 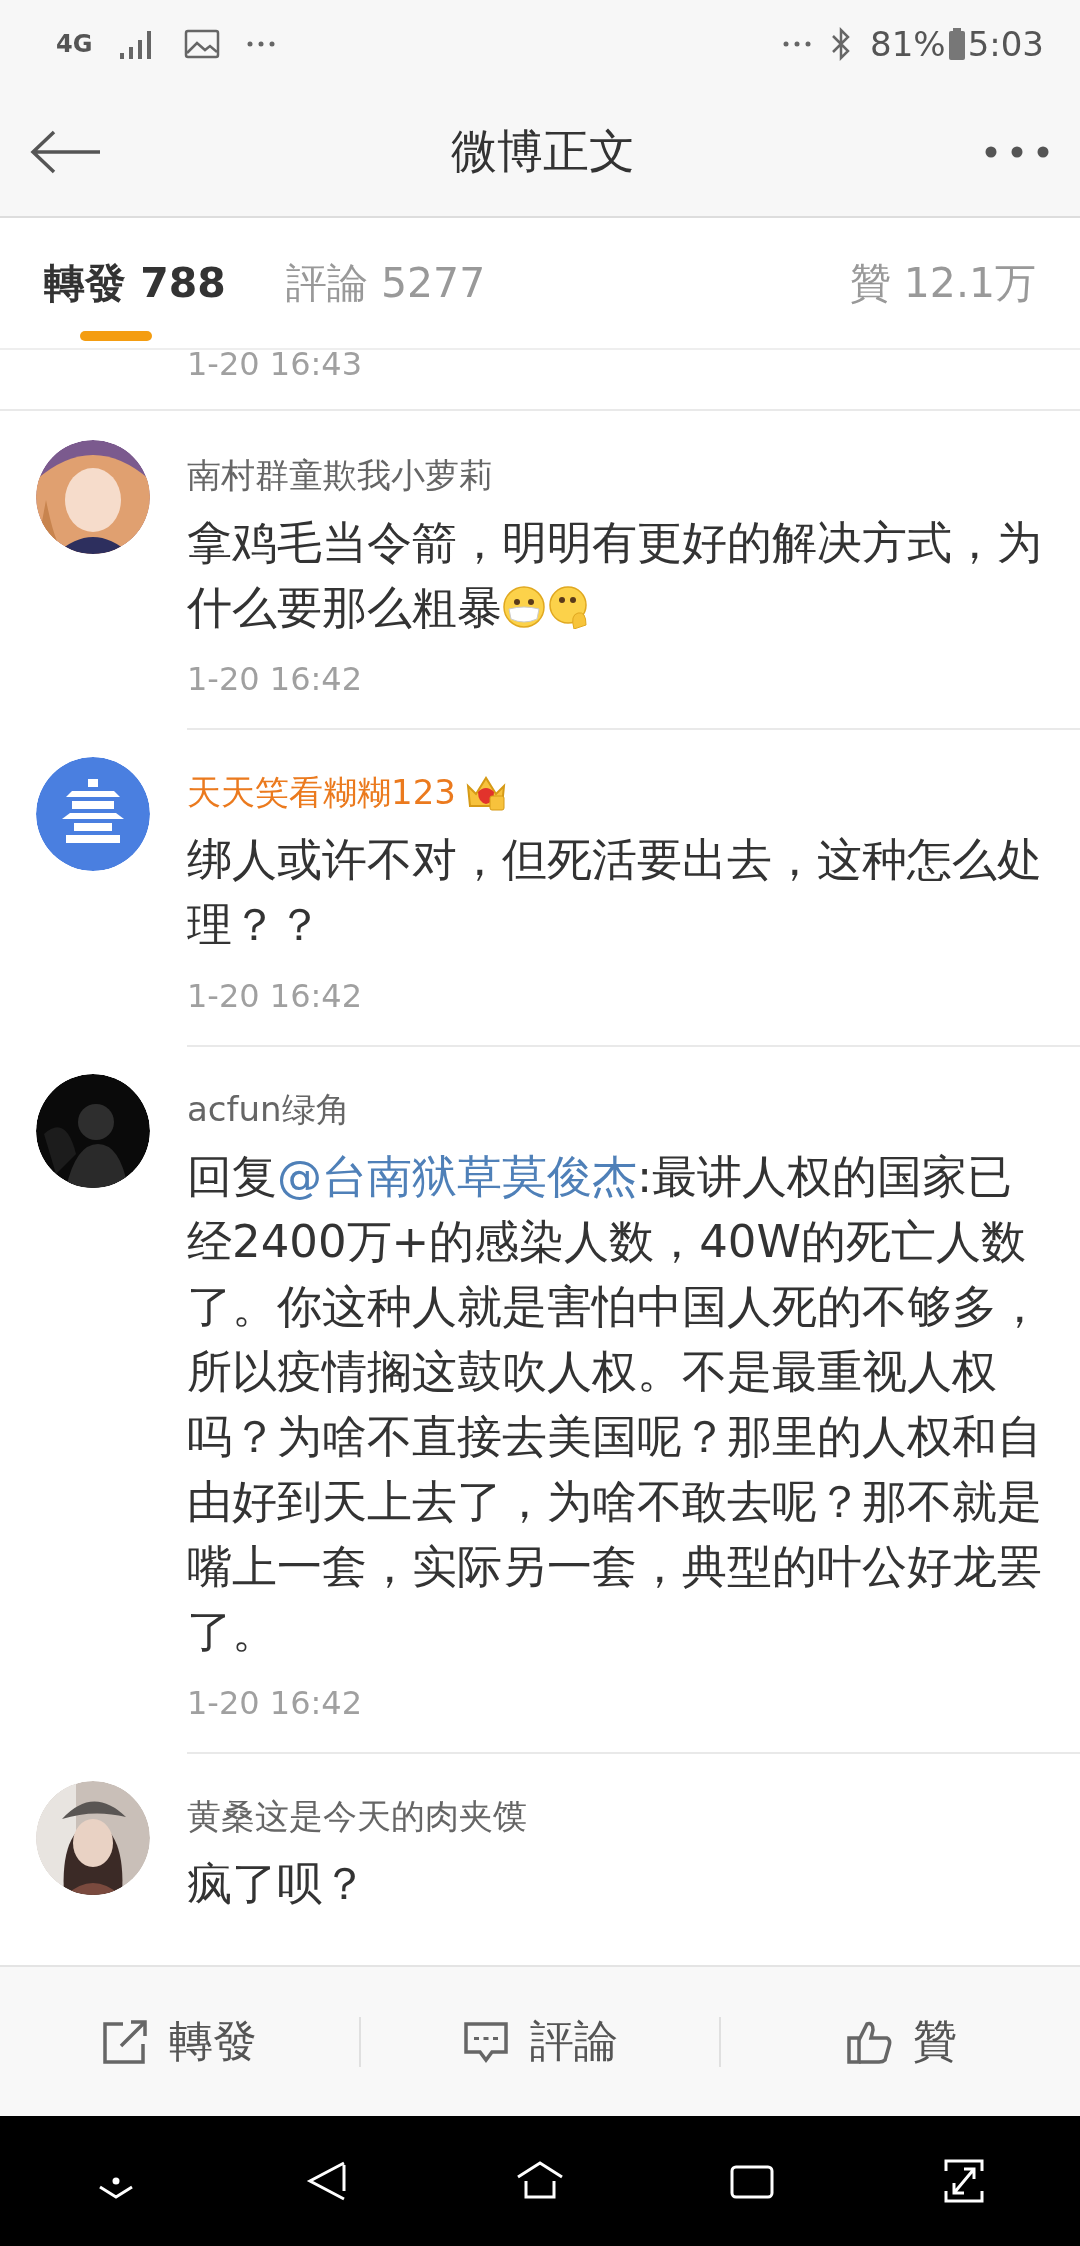 What do you see at coordinates (908, 44) in the screenshot?
I see `battery-percent: 81%` at bounding box center [908, 44].